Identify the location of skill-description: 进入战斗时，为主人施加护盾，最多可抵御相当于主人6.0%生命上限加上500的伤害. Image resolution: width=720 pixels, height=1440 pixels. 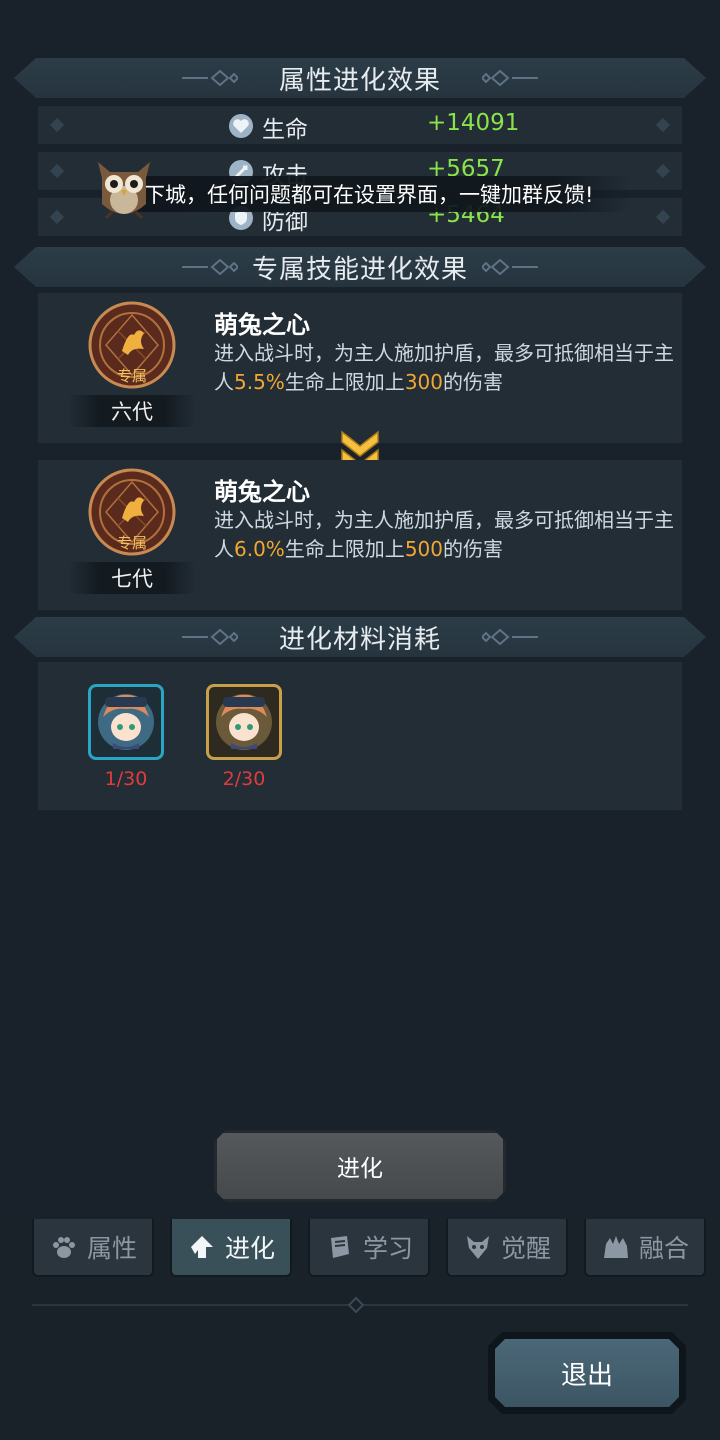
(444, 534).